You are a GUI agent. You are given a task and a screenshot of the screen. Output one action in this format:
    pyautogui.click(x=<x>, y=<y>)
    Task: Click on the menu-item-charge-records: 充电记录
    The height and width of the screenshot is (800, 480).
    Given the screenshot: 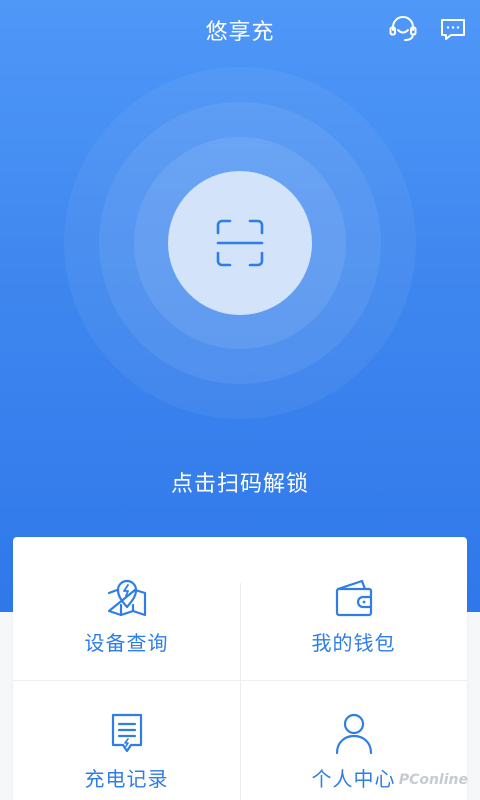 What is the action you would take?
    pyautogui.click(x=126, y=740)
    